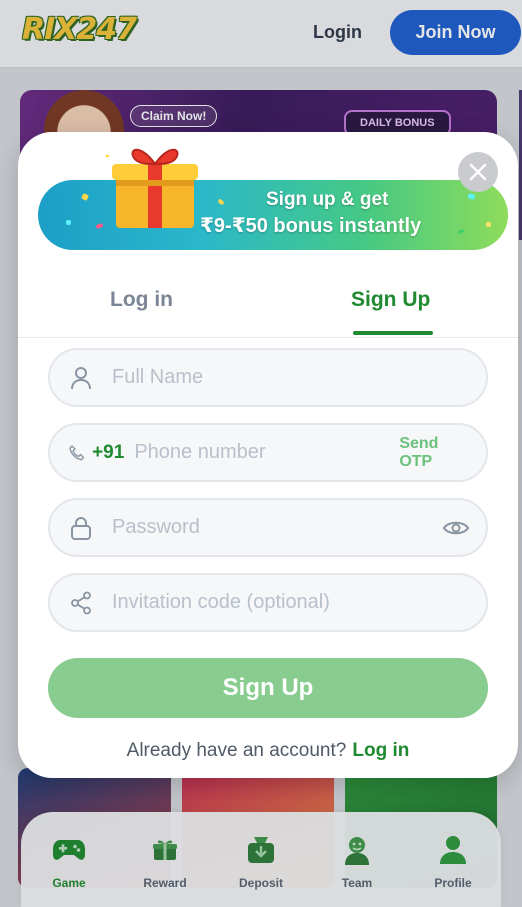 This screenshot has width=522, height=907. I want to click on password-field, so click(268, 527).